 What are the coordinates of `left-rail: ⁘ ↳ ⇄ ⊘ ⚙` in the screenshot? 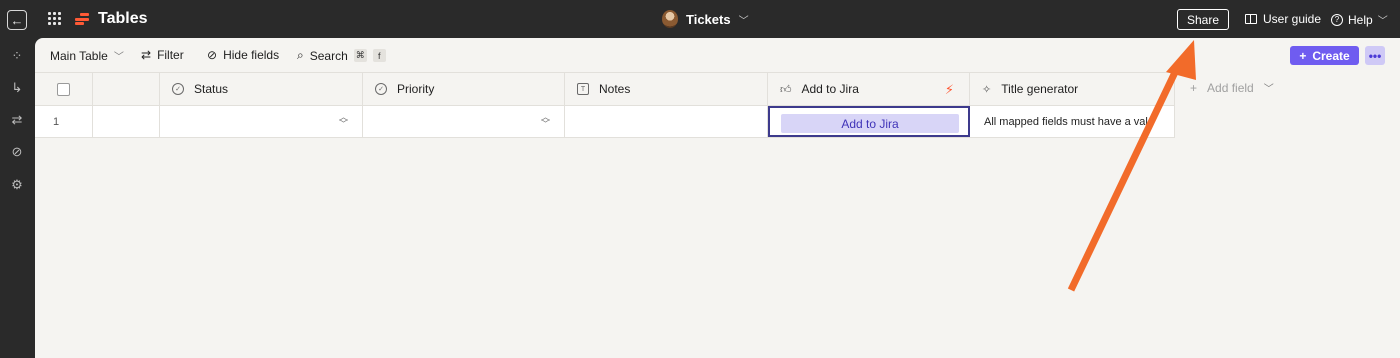 It's located at (17, 198).